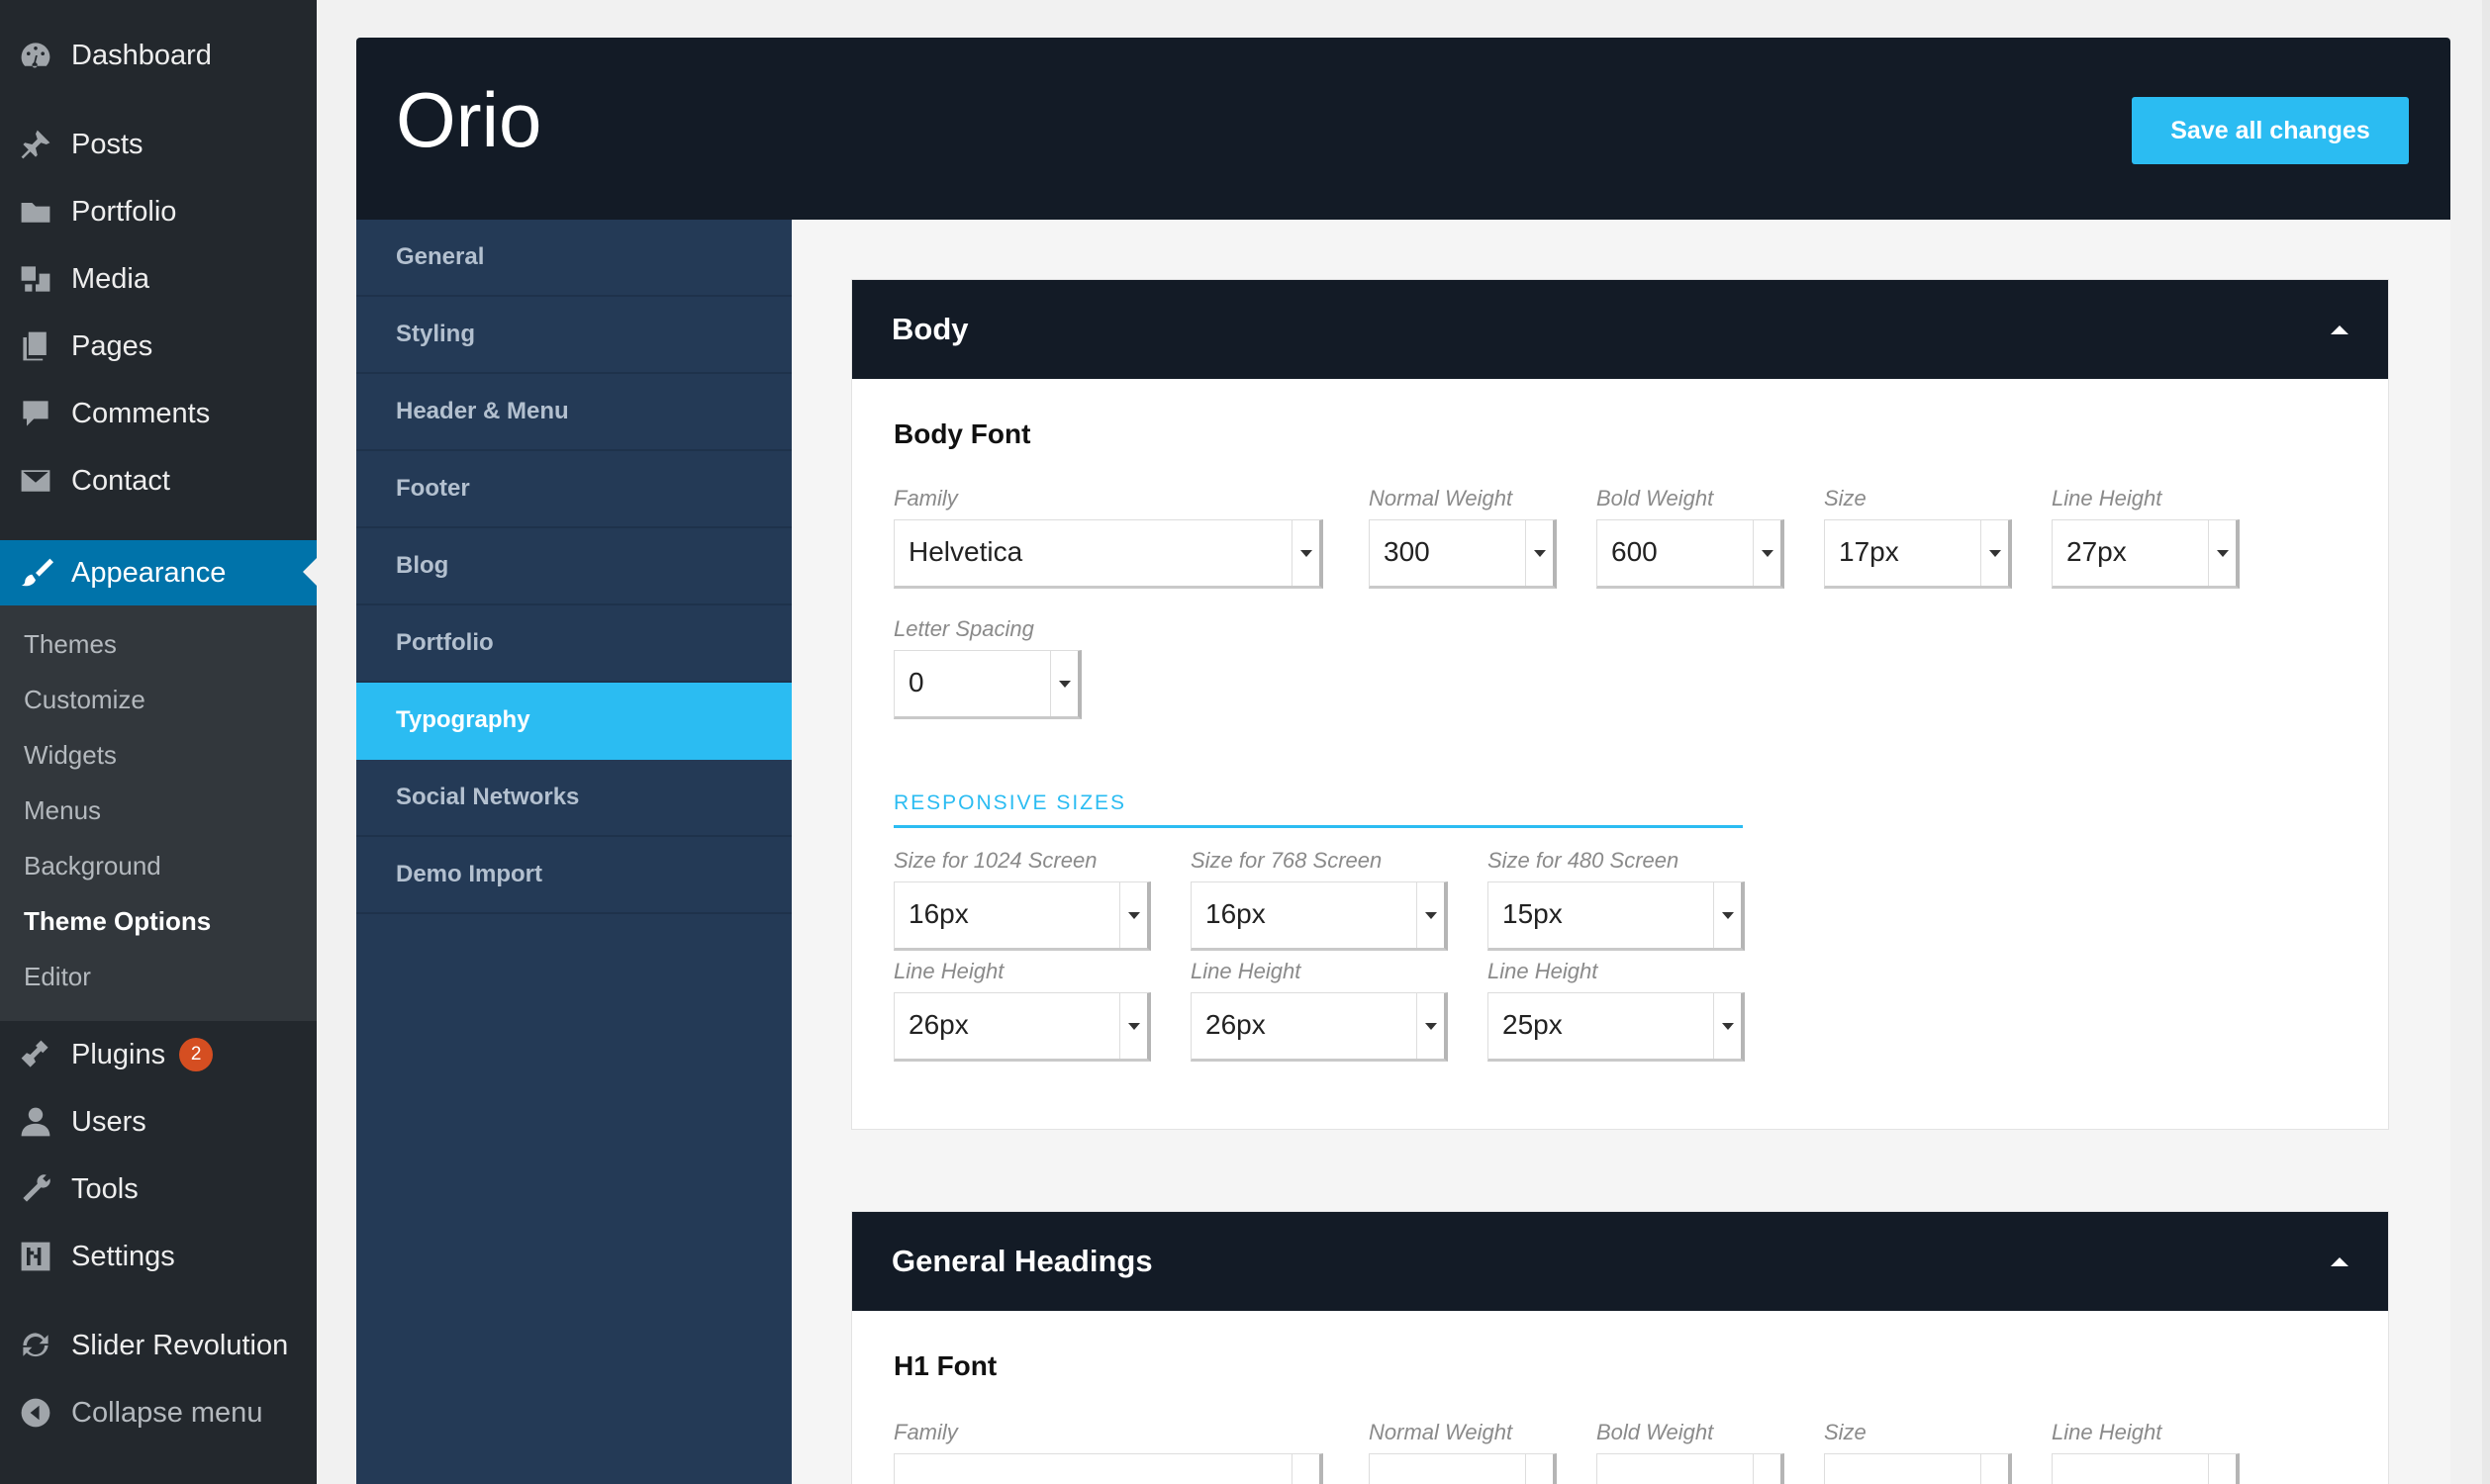  What do you see at coordinates (35, 1345) in the screenshot?
I see `refresh-icon` at bounding box center [35, 1345].